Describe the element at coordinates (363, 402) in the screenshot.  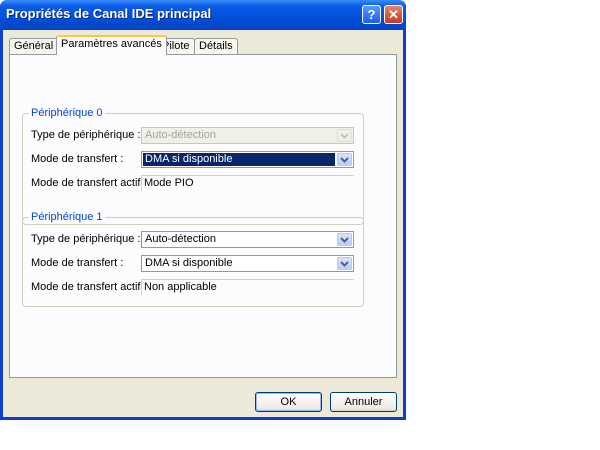
I see `cancel-button: Annuler` at that location.